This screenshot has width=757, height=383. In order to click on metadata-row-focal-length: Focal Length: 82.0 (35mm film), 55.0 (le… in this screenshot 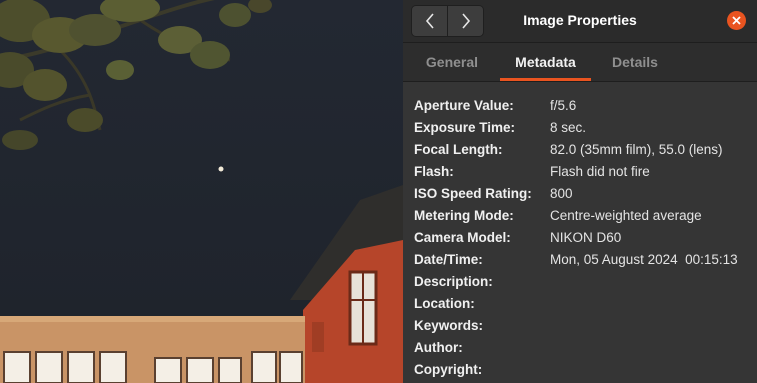, I will do `click(584, 150)`.